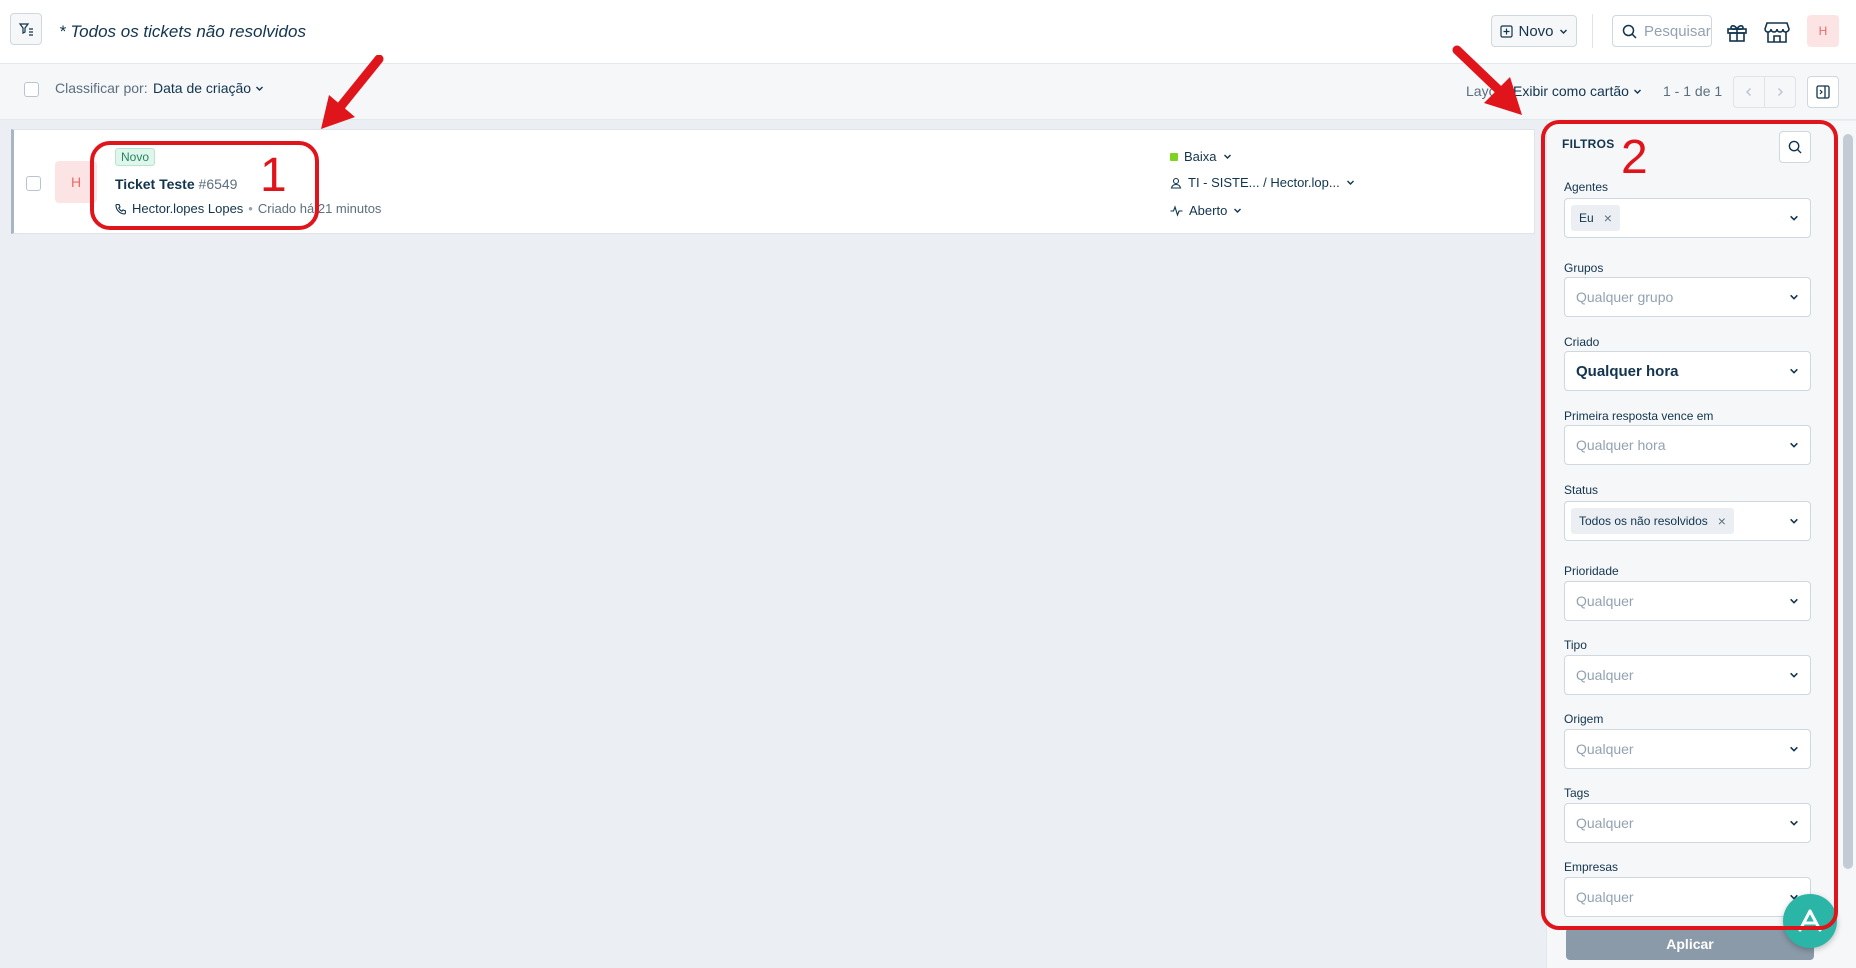 The image size is (1856, 968). I want to click on layout-dropdown: Exibir como cartão, so click(1577, 91).